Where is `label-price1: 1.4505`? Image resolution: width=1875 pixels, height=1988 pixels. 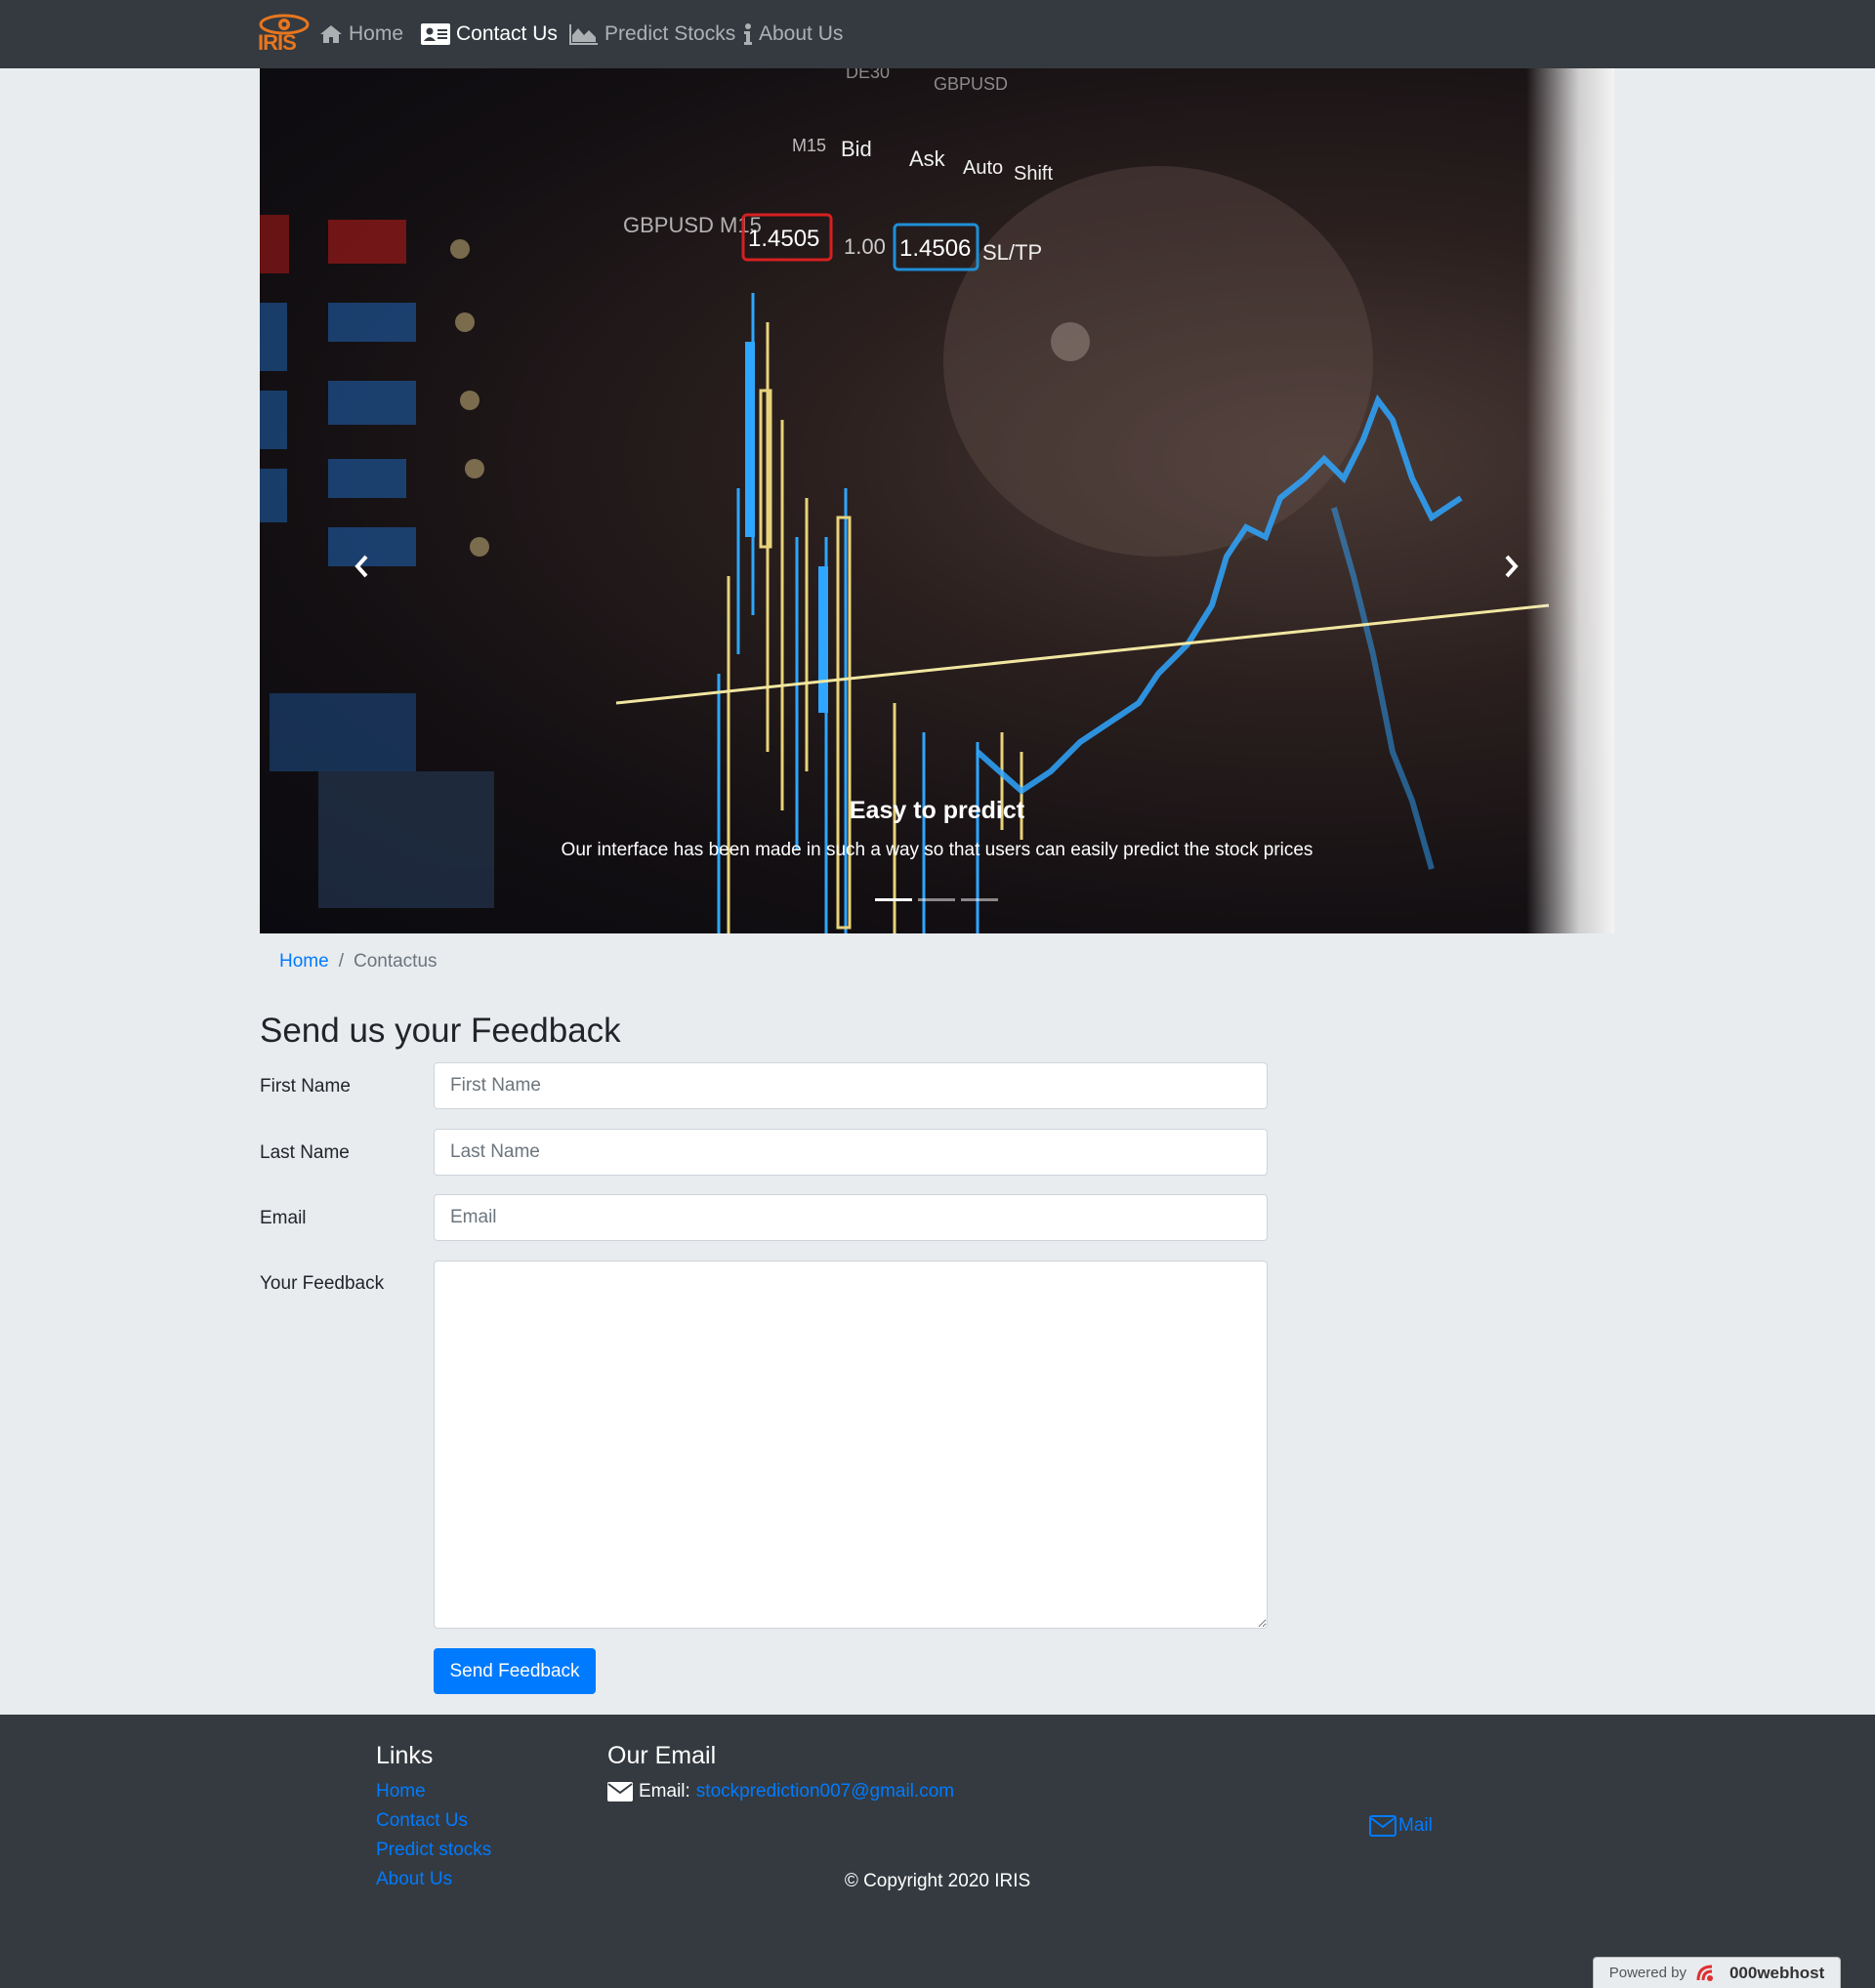 label-price1: 1.4505 is located at coordinates (783, 239).